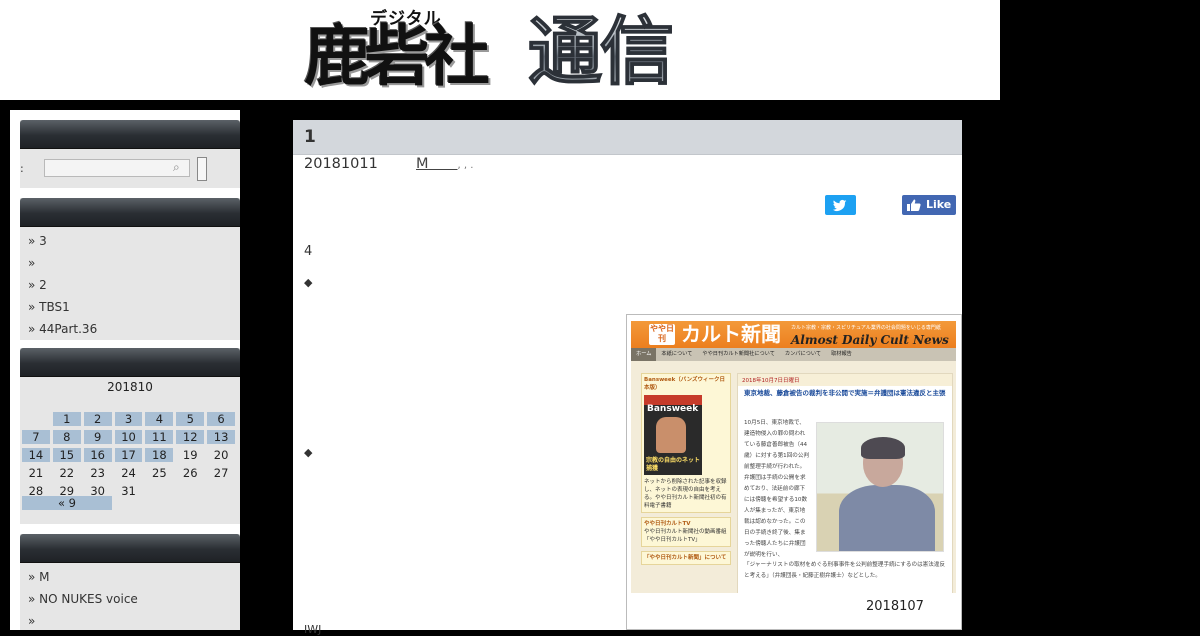 This screenshot has height=636, width=1200. I want to click on cult-news-tagline: カルト宗教・宗教・スピリチュアル業界の社会問題をいじる専門紙, so click(866, 328).